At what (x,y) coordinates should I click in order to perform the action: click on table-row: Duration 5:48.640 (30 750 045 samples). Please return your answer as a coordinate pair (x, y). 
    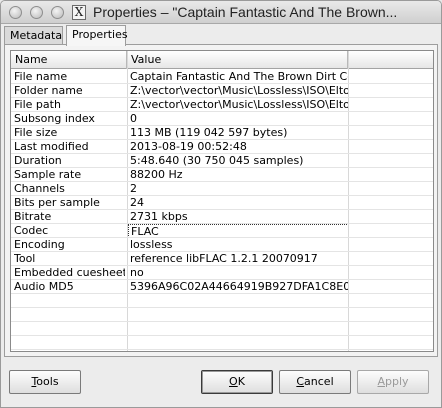
    Looking at the image, I should click on (222, 161).